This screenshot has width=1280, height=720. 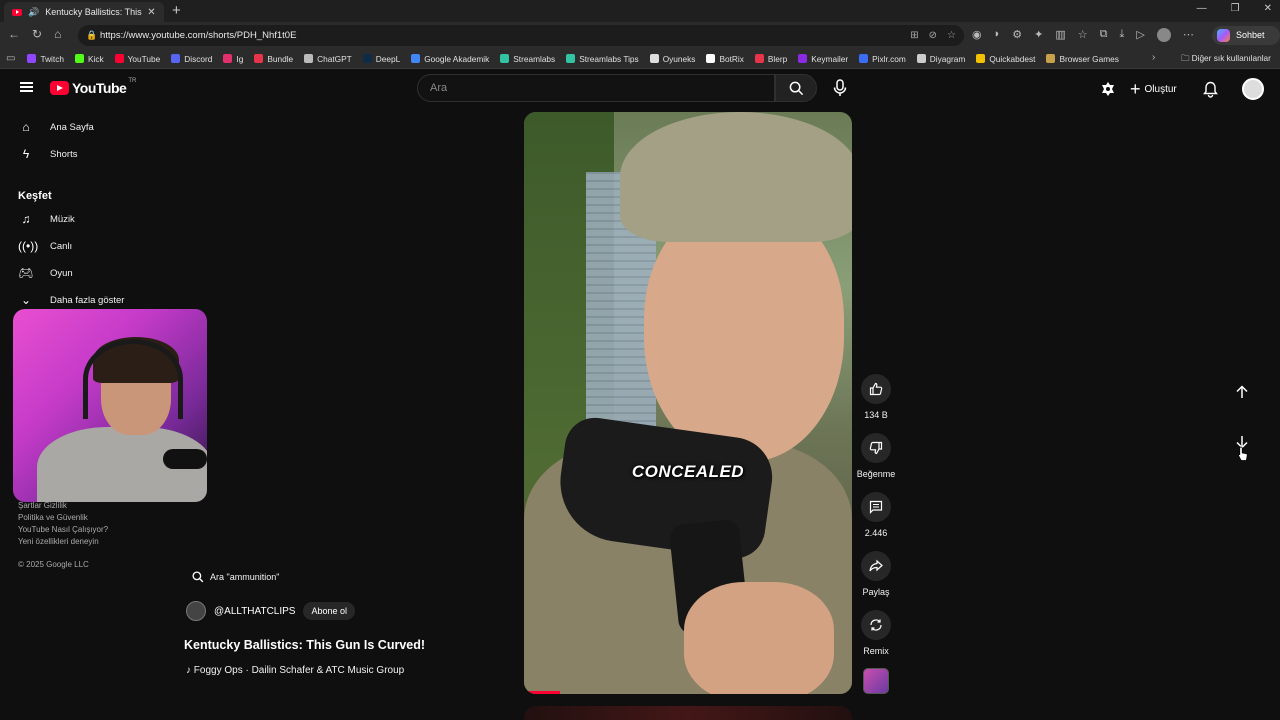 I want to click on sidebar-item-label: Müzik, so click(x=62, y=219).